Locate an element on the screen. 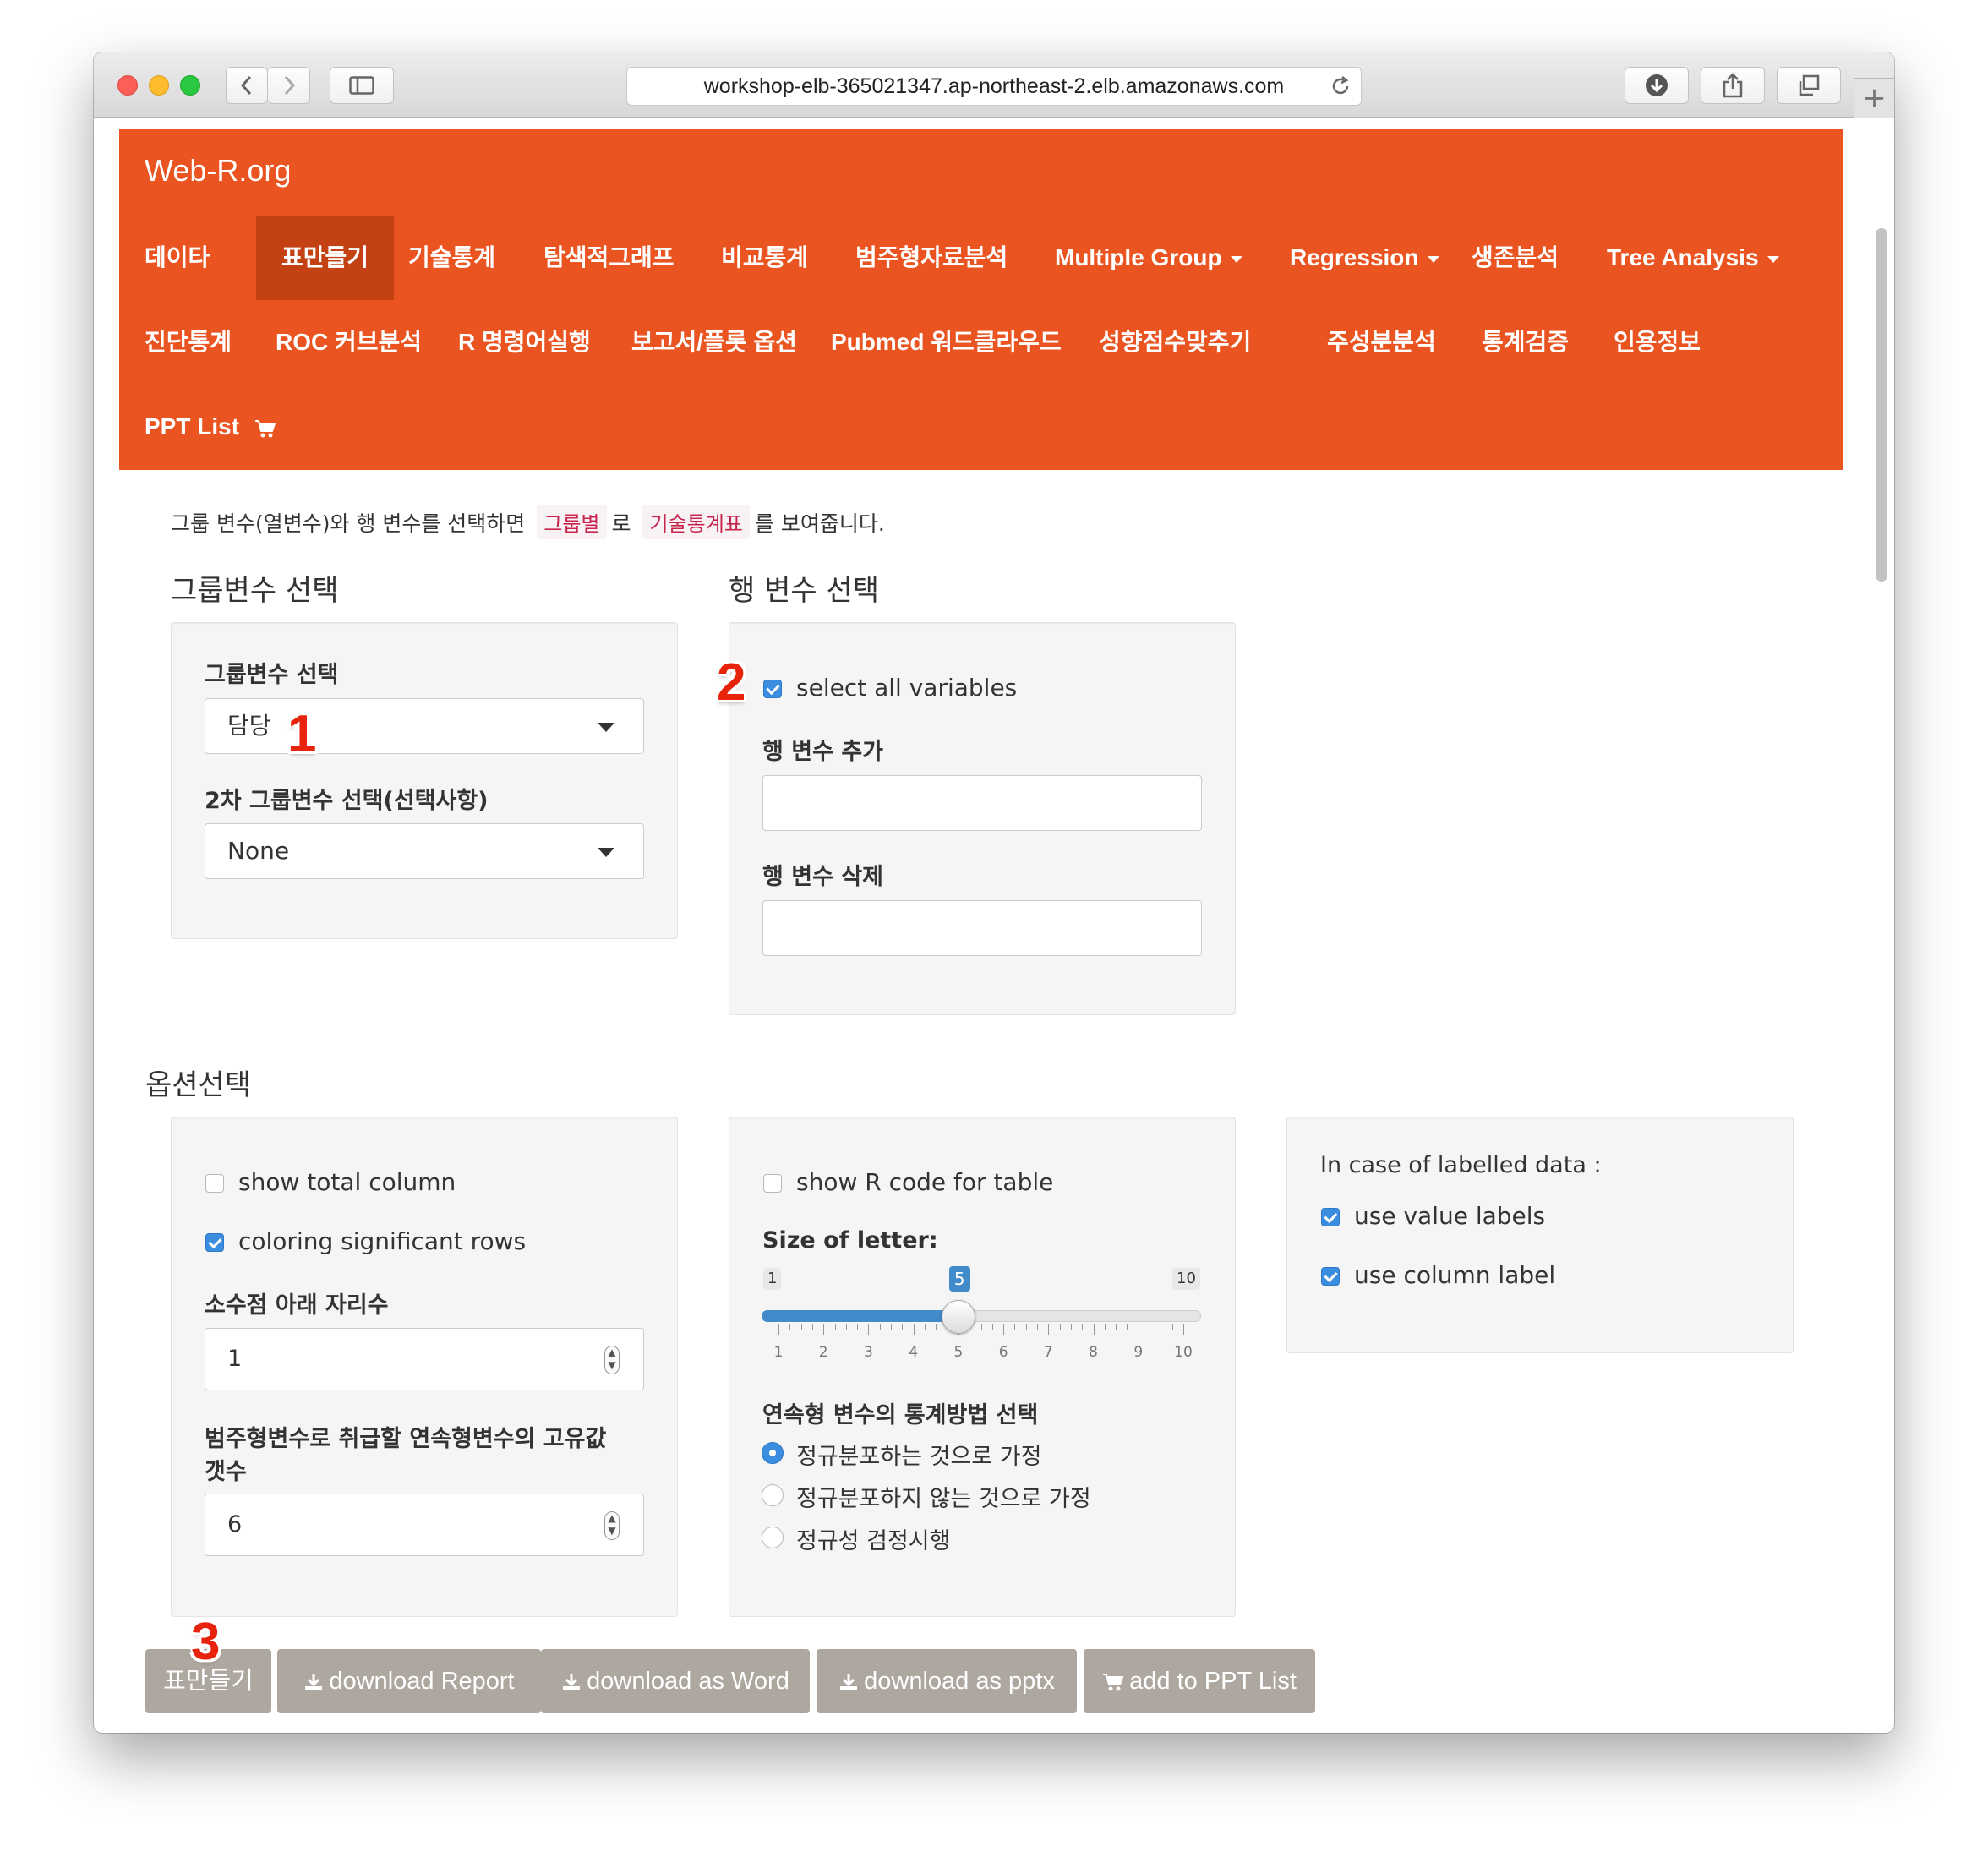  intro-part: 를 보여줍니다. is located at coordinates (819, 523).